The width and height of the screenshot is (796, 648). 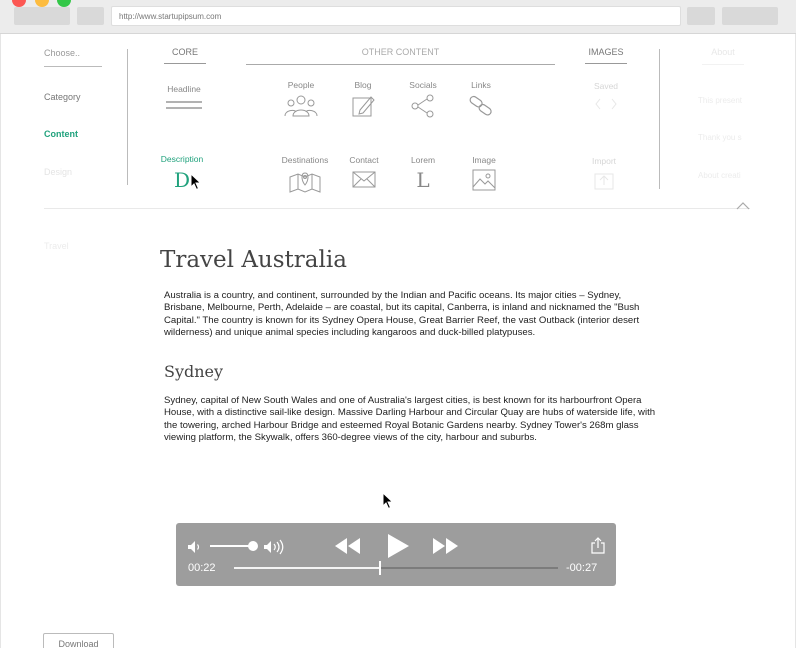 What do you see at coordinates (364, 160) in the screenshot?
I see `widget-label: Contact` at bounding box center [364, 160].